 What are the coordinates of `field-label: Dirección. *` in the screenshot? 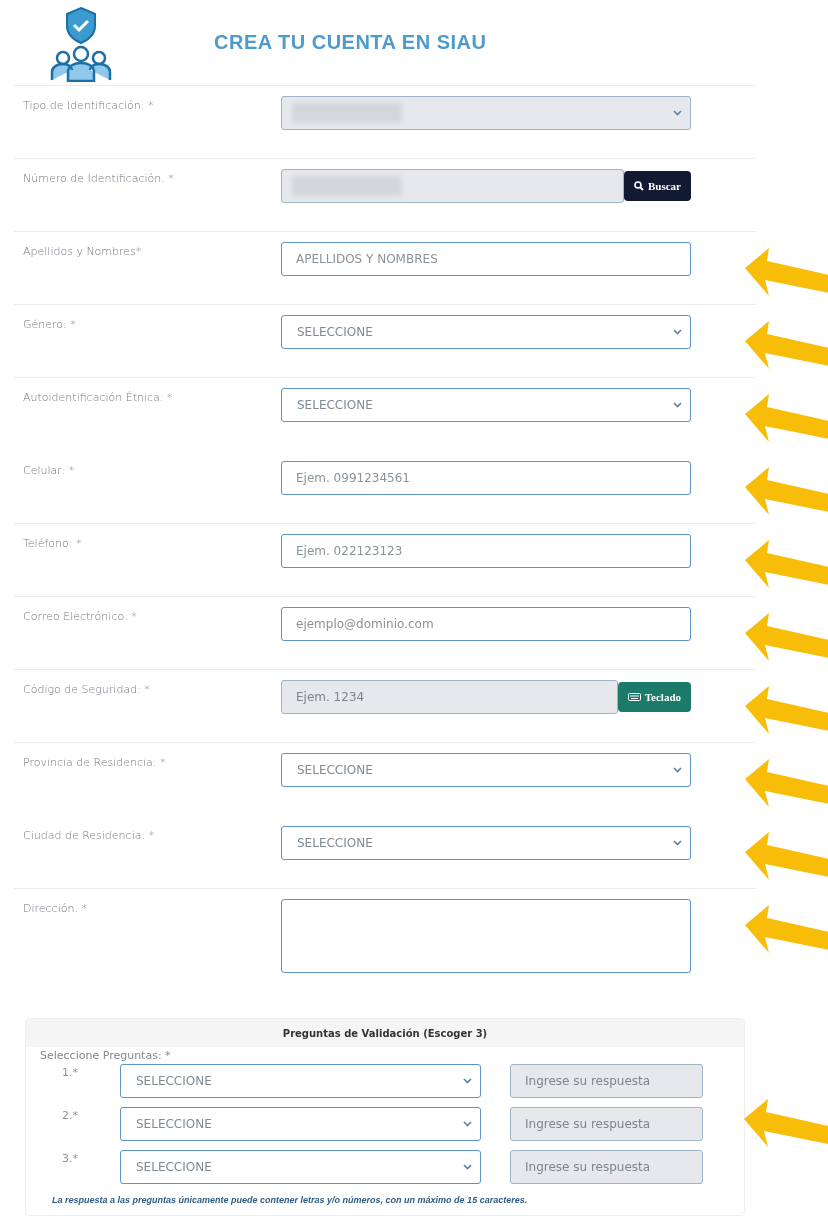 It's located at (55, 909).